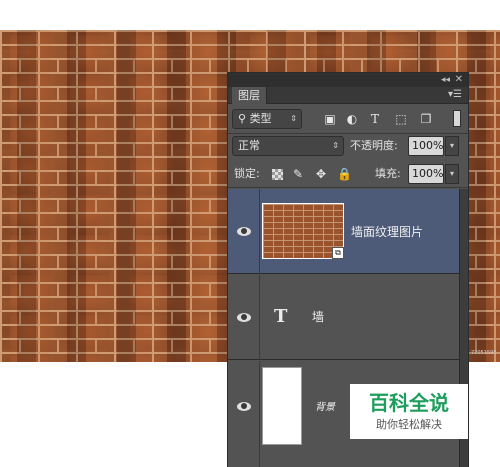 Image resolution: width=500 pixels, height=467 pixels. I want to click on panel-title-bar: ◂◂ ✕, so click(348, 80).